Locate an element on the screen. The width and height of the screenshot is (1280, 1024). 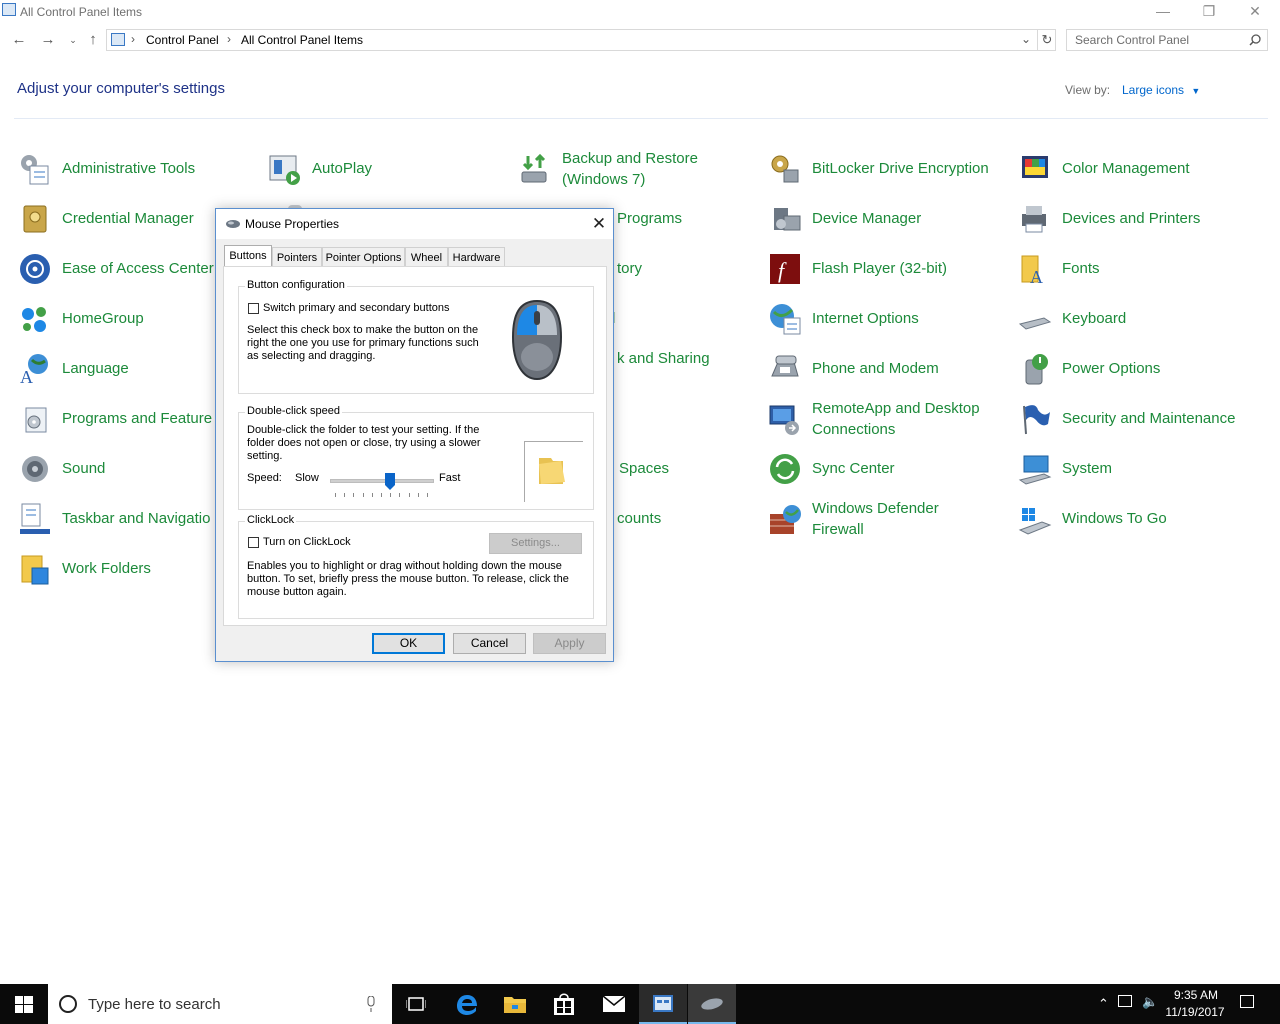
clicklock-label: Turn on ClickLock is located at coordinates (307, 542).